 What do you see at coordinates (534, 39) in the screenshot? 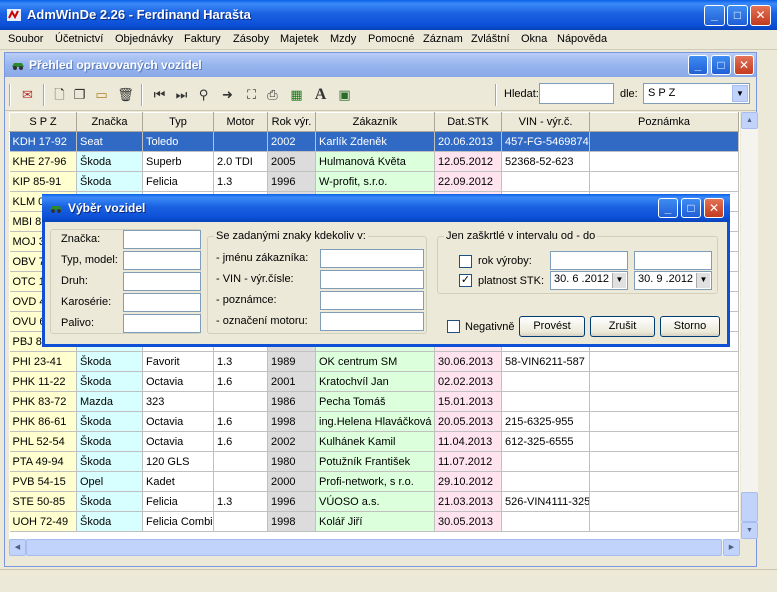
I see `menu-okna: Okna` at bounding box center [534, 39].